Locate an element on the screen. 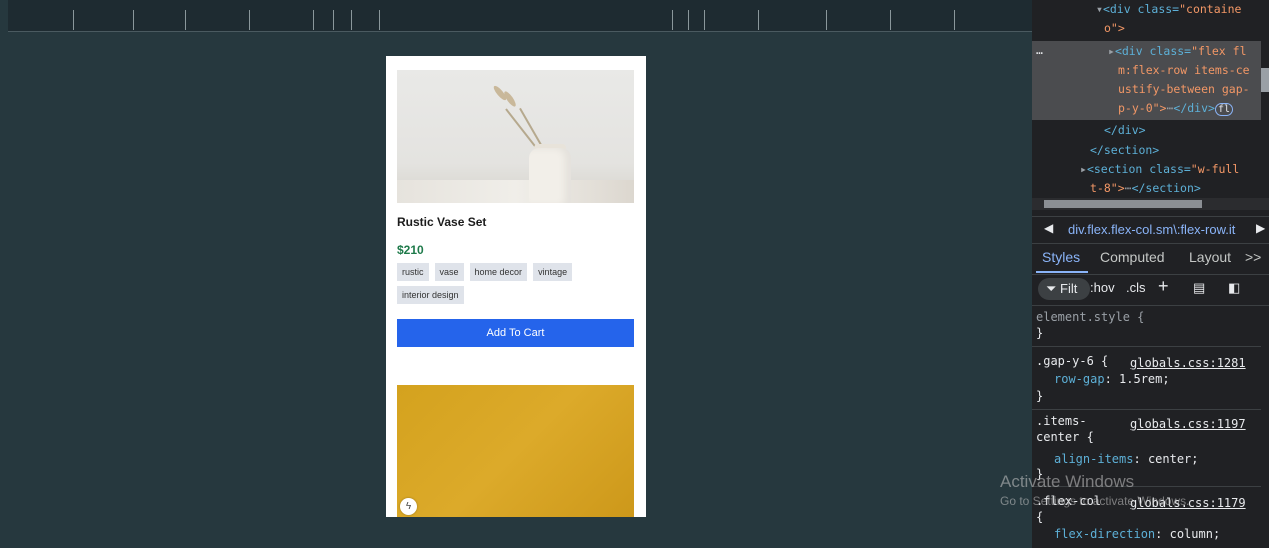 This screenshot has height=548, width=1269. product-price: $210 is located at coordinates (410, 250).